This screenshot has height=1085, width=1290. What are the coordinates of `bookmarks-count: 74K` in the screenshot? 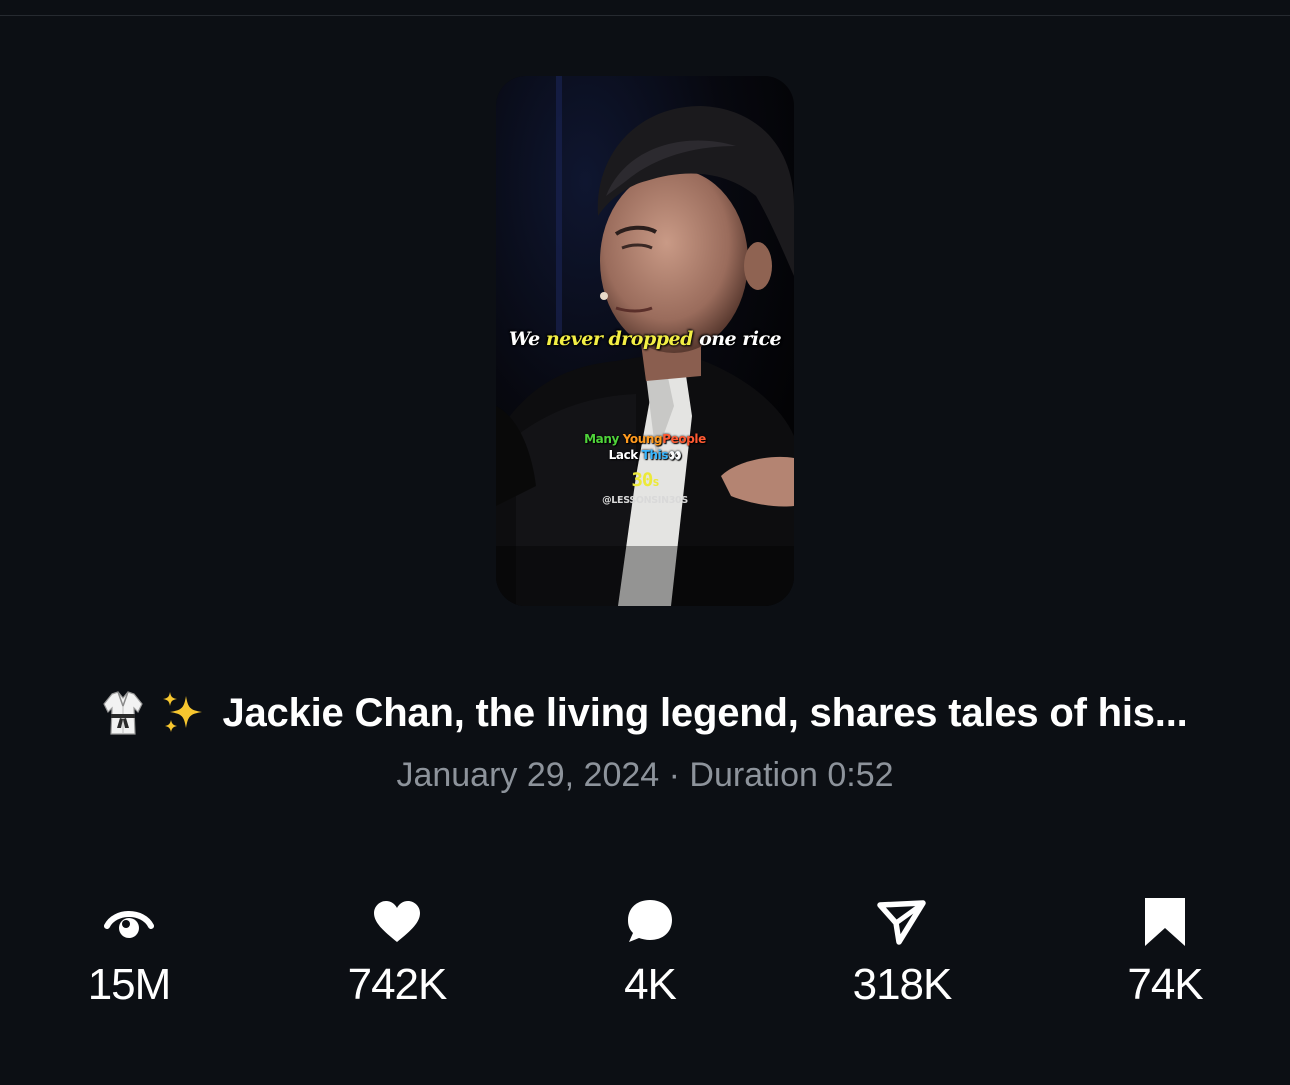 It's located at (1165, 984).